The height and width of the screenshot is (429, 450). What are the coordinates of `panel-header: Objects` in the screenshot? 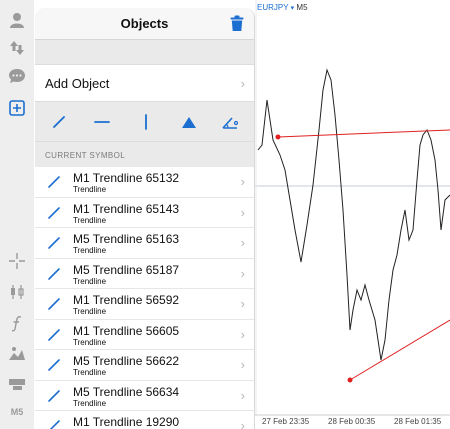 It's located at (144, 24).